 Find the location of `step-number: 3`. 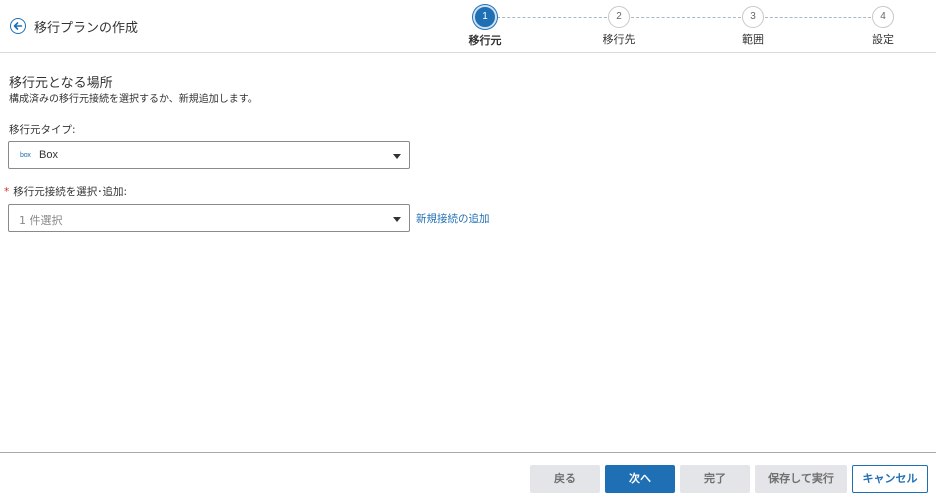

step-number: 3 is located at coordinates (753, 17).